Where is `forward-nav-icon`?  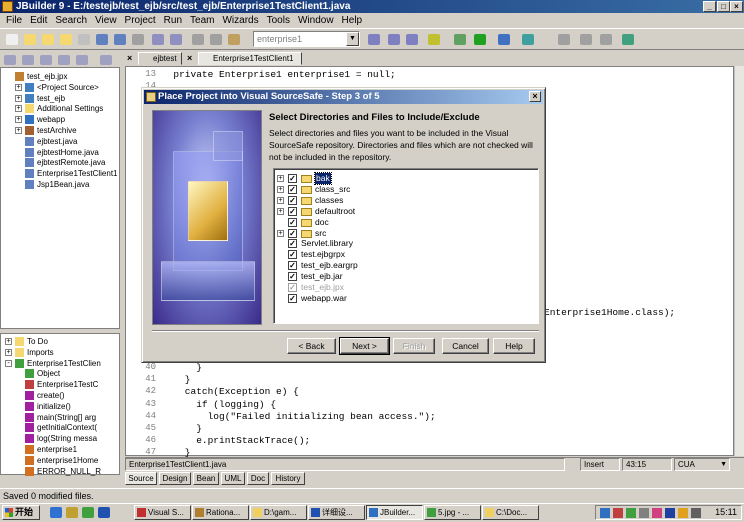
forward-nav-icon is located at coordinates (28, 60).